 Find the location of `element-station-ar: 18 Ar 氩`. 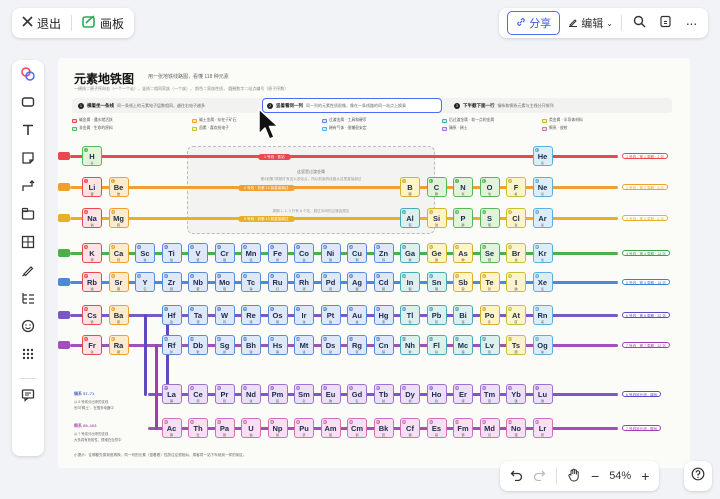

element-station-ar: 18 Ar 氩 is located at coordinates (542, 218).